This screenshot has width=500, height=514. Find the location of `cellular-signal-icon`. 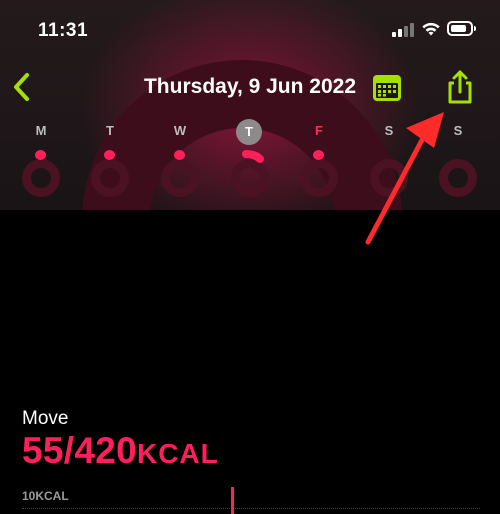

cellular-signal-icon is located at coordinates (404, 30).